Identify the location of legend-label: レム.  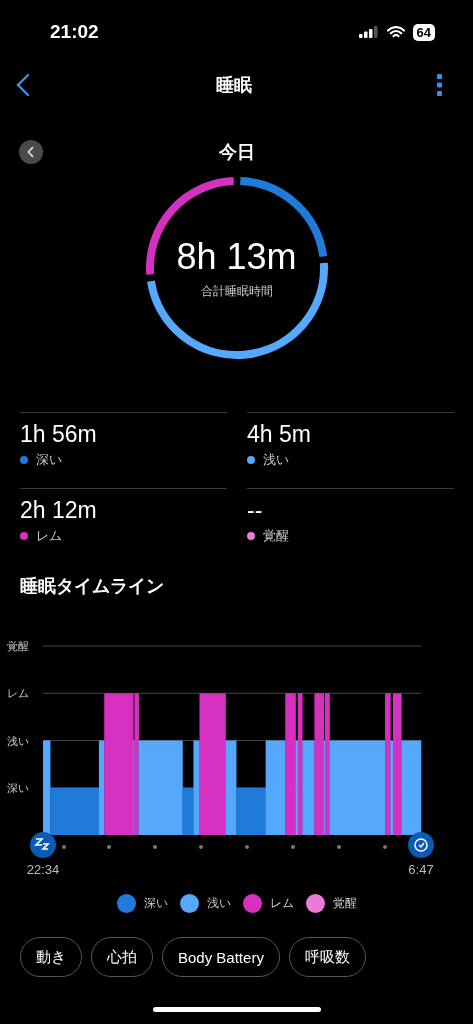
(281, 903).